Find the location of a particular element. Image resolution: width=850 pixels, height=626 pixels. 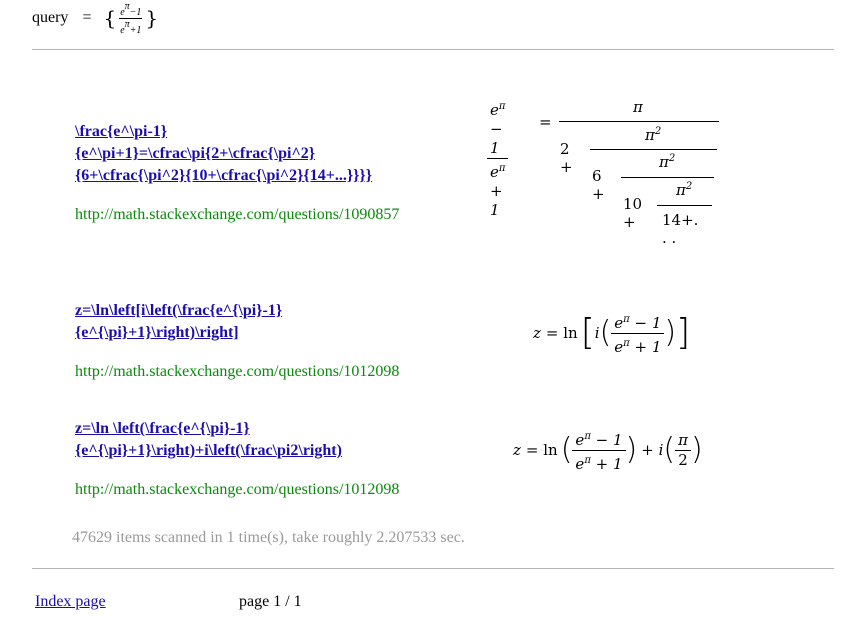

formula-3-num: eπ − 1 is located at coordinates (599, 439).